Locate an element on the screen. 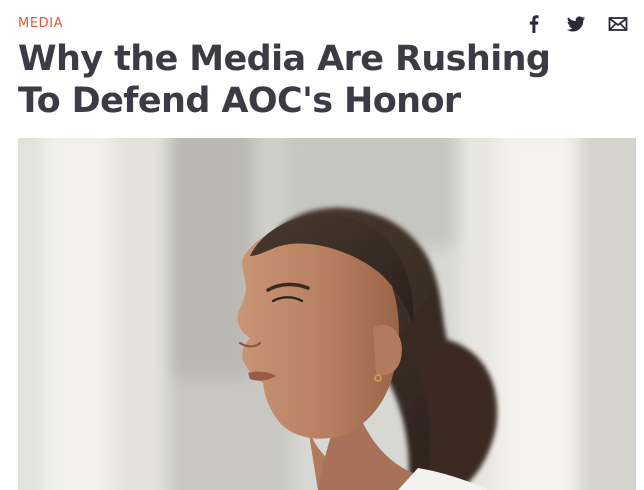 The height and width of the screenshot is (490, 644). email-icon is located at coordinates (618, 24).